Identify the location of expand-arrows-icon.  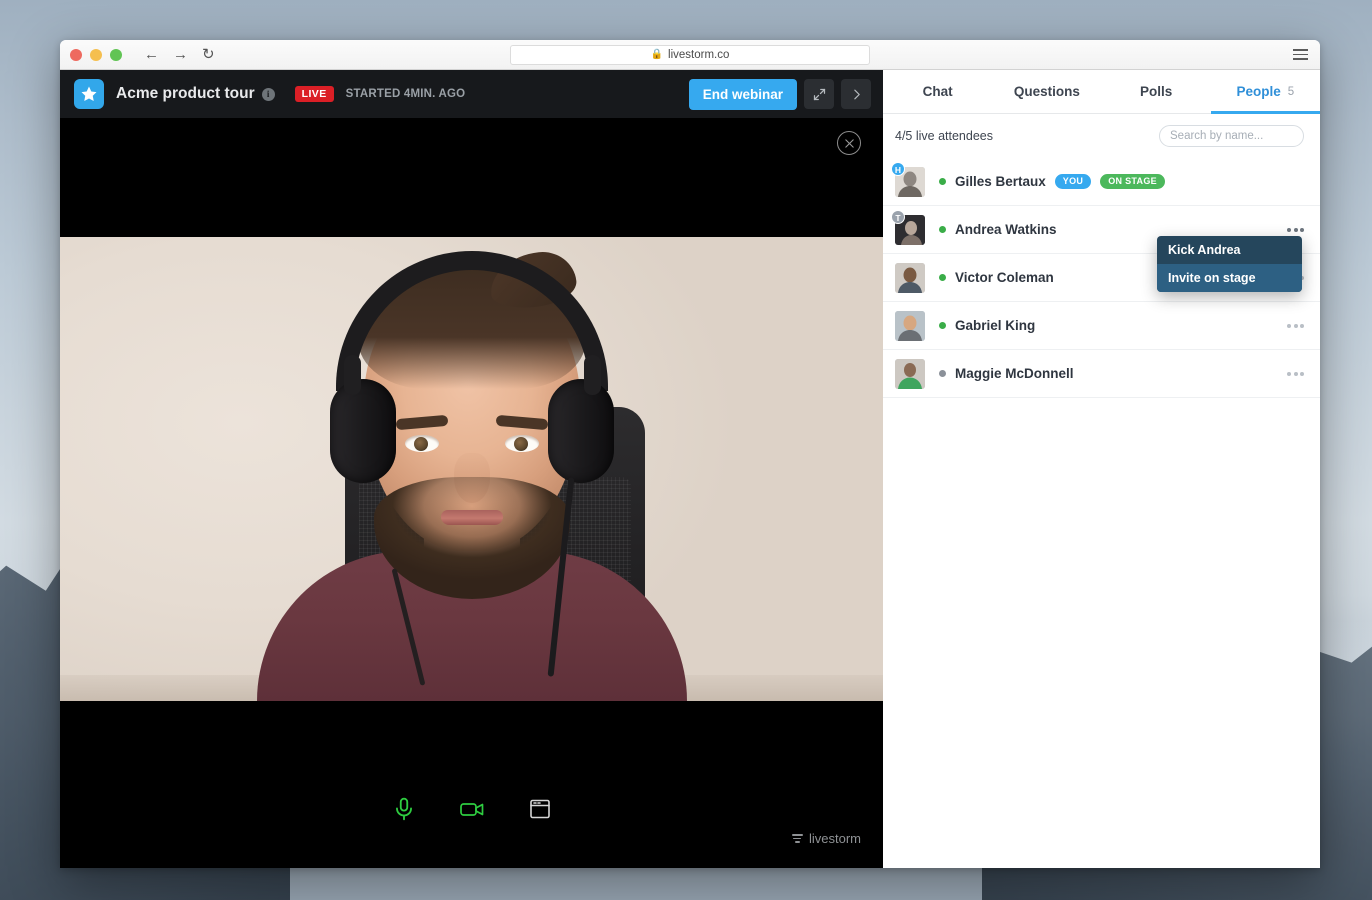
(819, 94).